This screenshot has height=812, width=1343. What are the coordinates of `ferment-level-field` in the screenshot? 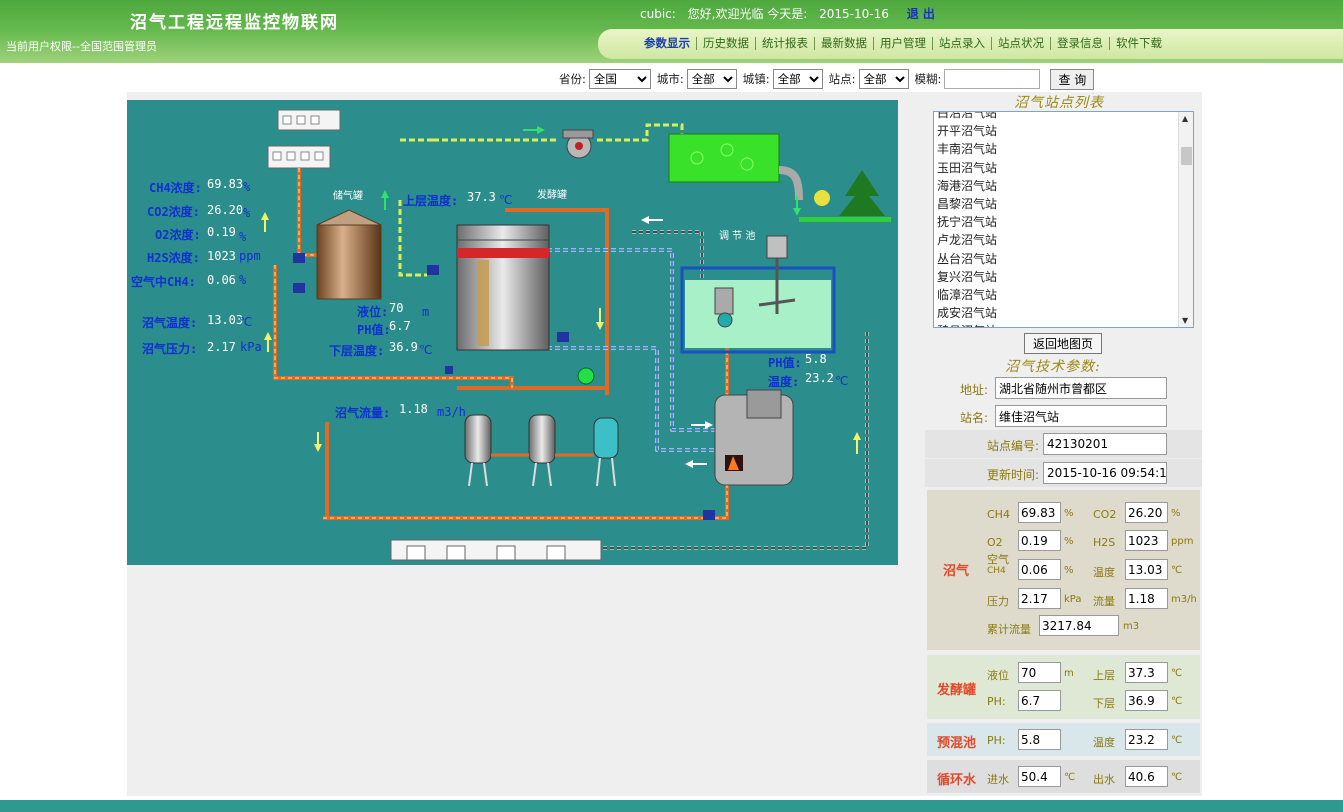 It's located at (1039, 672).